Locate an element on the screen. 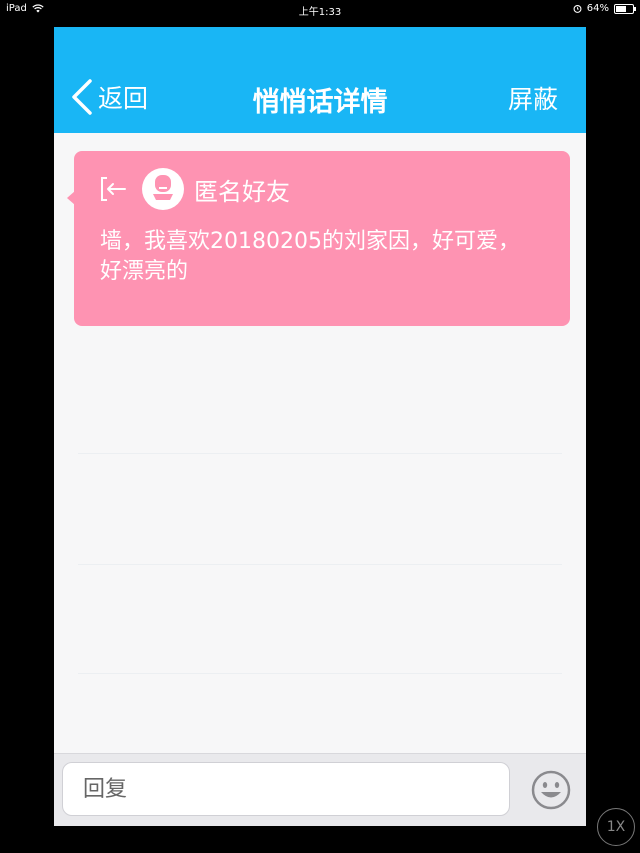 The height and width of the screenshot is (853, 640). page-title: 悄悄话详情 is located at coordinates (320, 102).